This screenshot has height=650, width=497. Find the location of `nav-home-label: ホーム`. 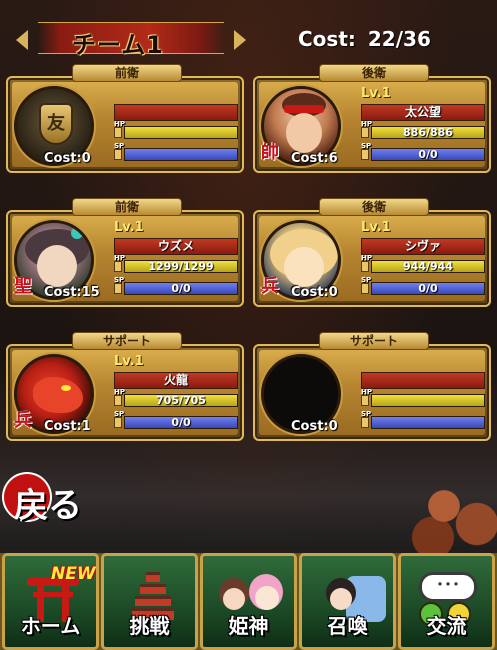

nav-home-label: ホーム is located at coordinates (50, 626).